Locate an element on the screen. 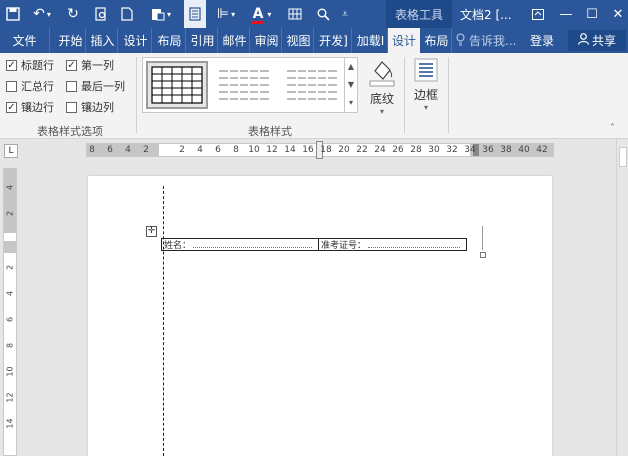 This screenshot has height=456, width=628. tab-file: 文件 is located at coordinates (25, 40).